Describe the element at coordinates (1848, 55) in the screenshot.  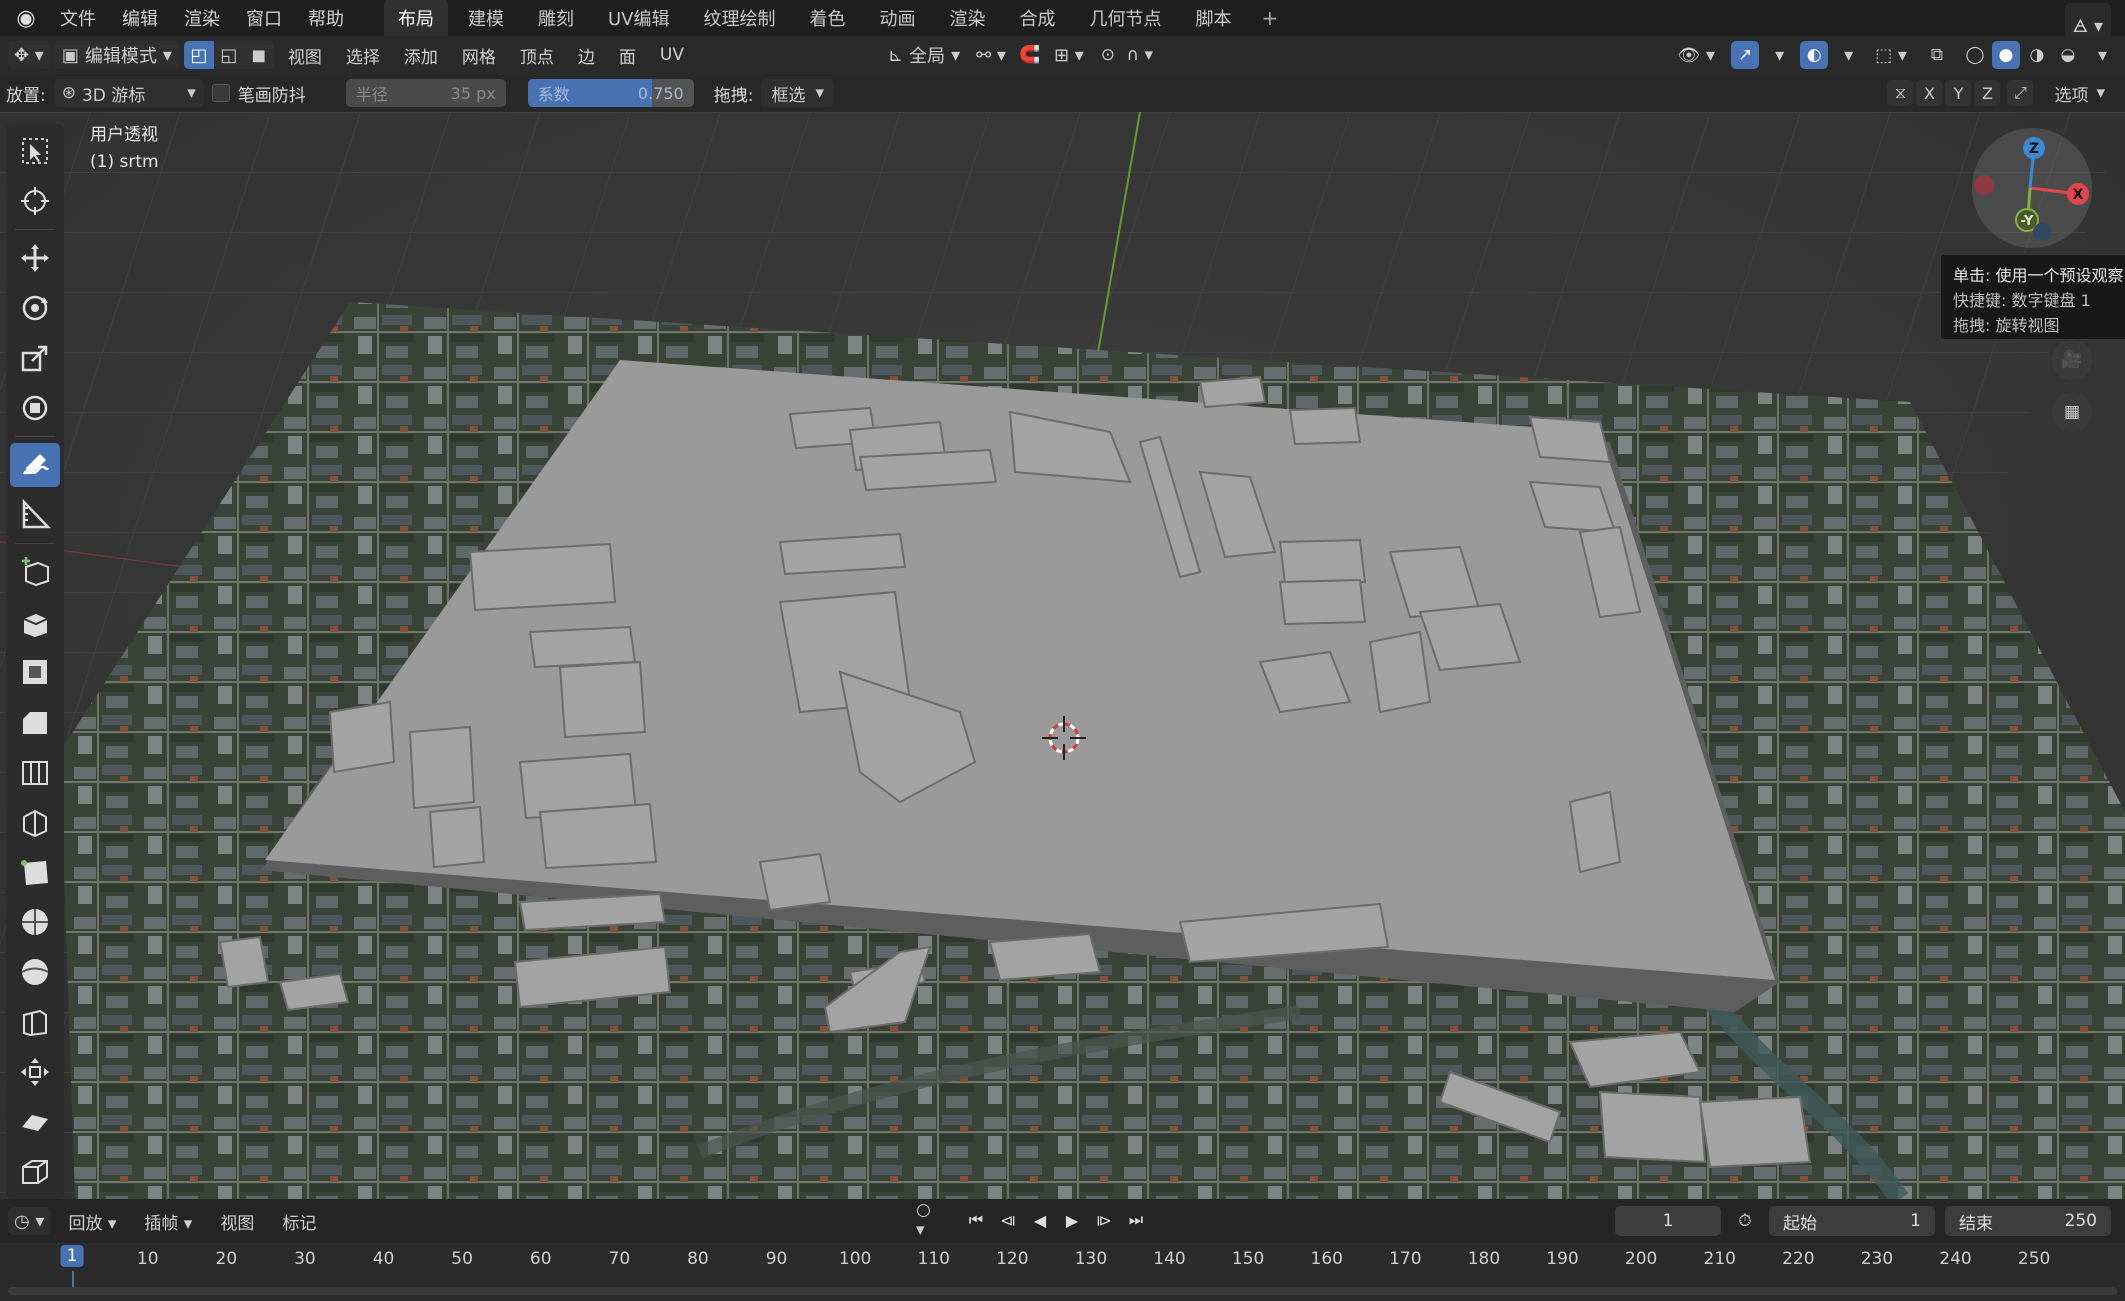
I see `overlays-dropdown-icon: ▾` at that location.